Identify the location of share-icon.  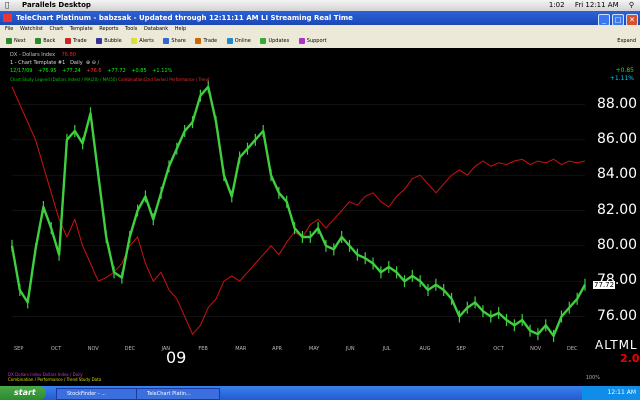
(166, 40).